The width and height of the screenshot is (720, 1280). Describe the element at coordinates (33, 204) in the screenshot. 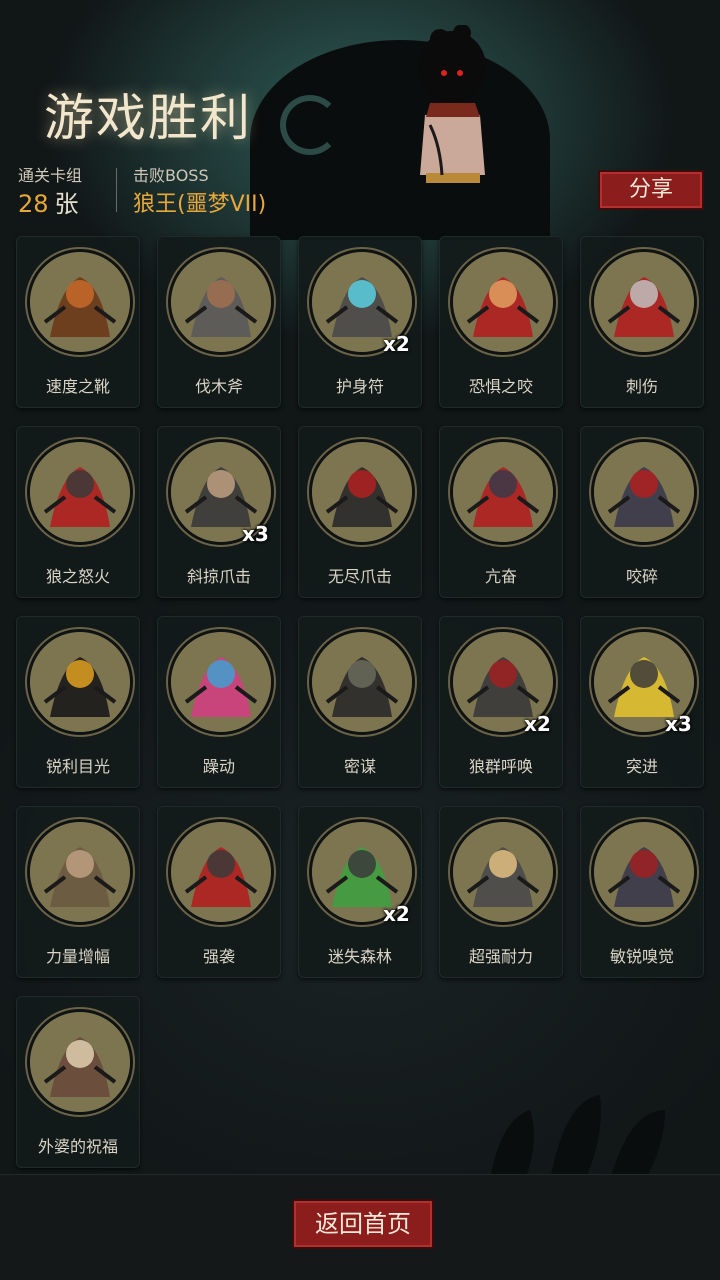

I see `deck-count: 28` at that location.